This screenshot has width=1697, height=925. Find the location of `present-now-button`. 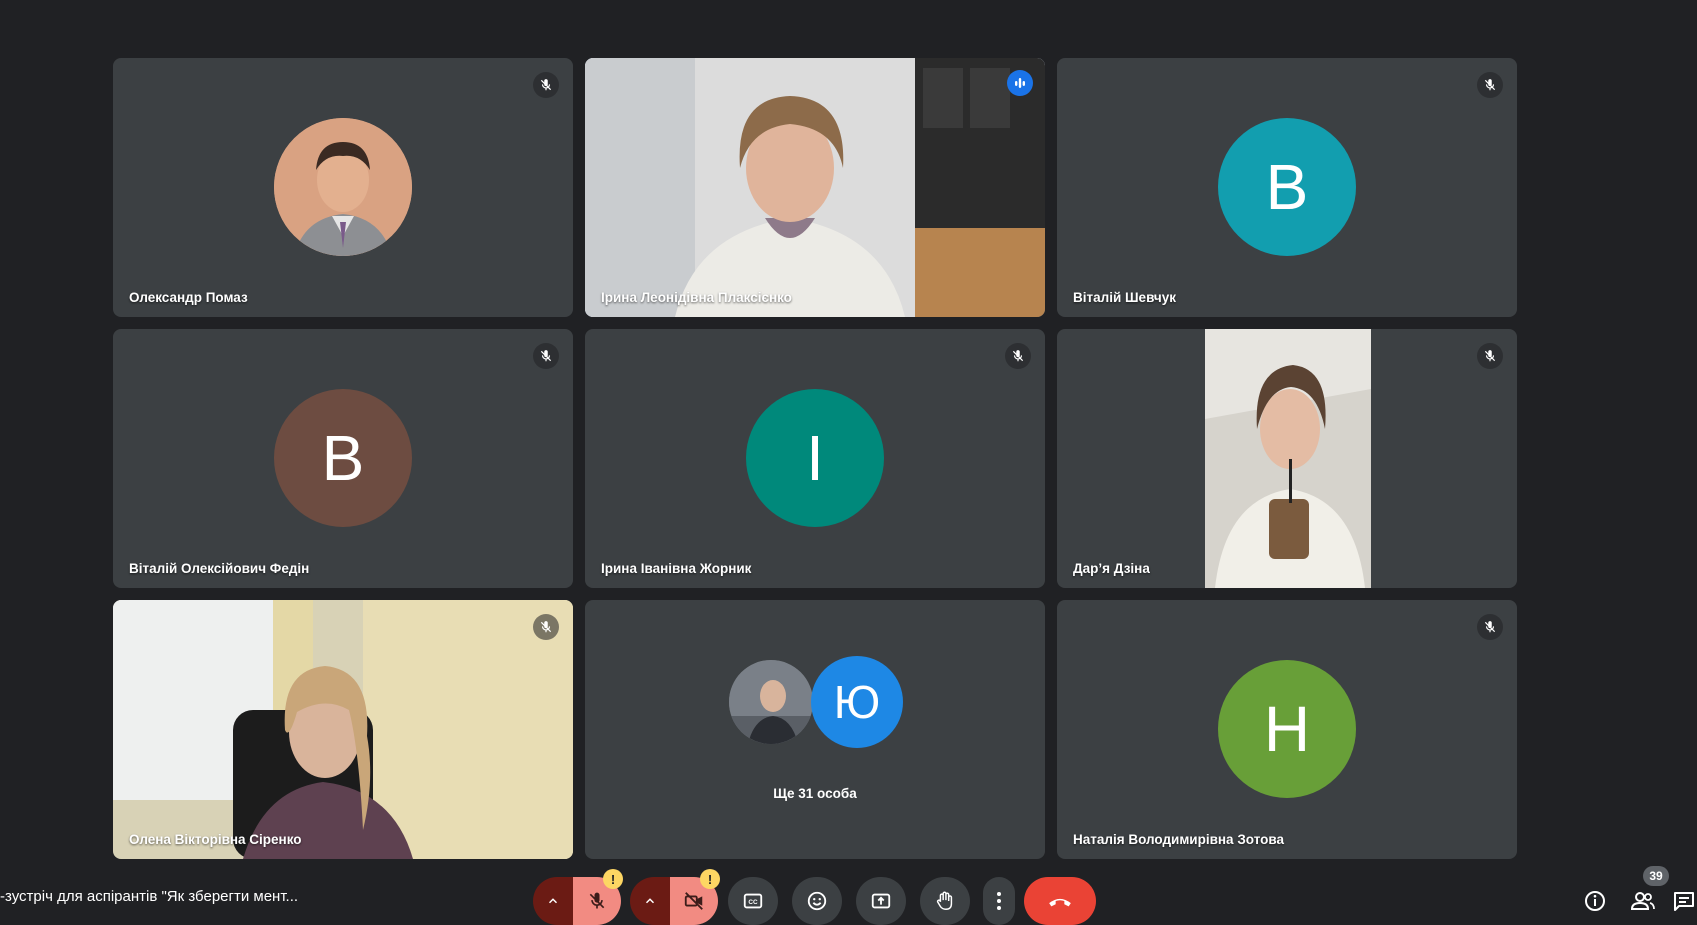

present-now-button is located at coordinates (881, 901).